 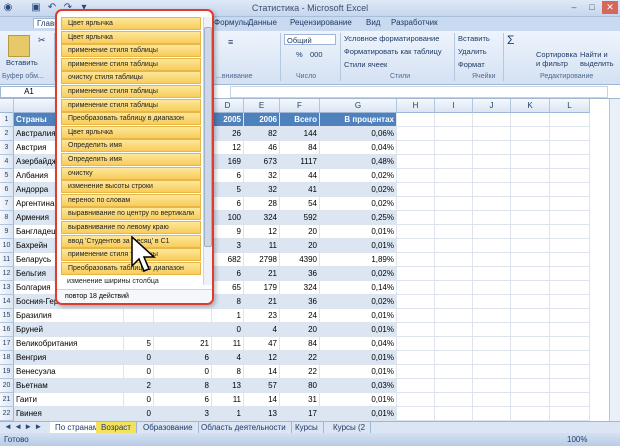 What do you see at coordinates (262, 344) in the screenshot?
I see `table-cell: 47` at bounding box center [262, 344].